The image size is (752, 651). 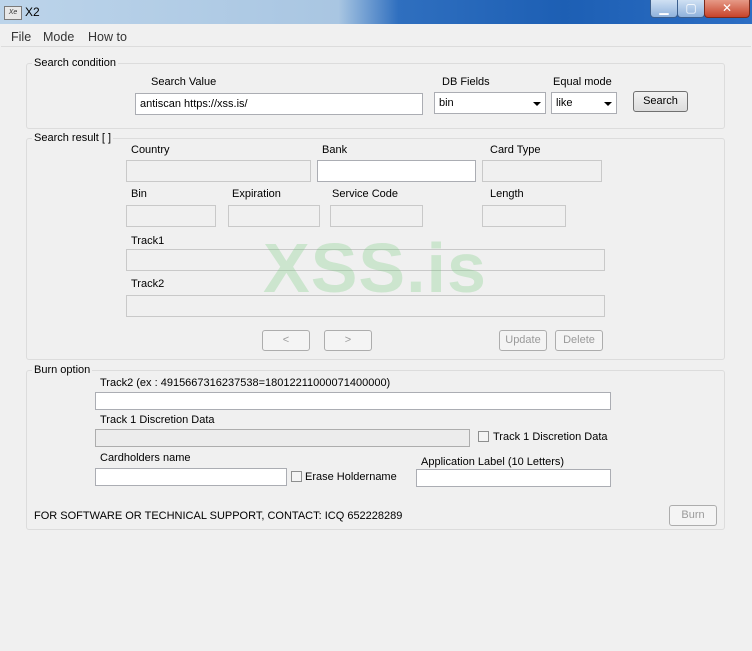 I want to click on application-label-label: Application Label (10 Letters), so click(x=493, y=462).